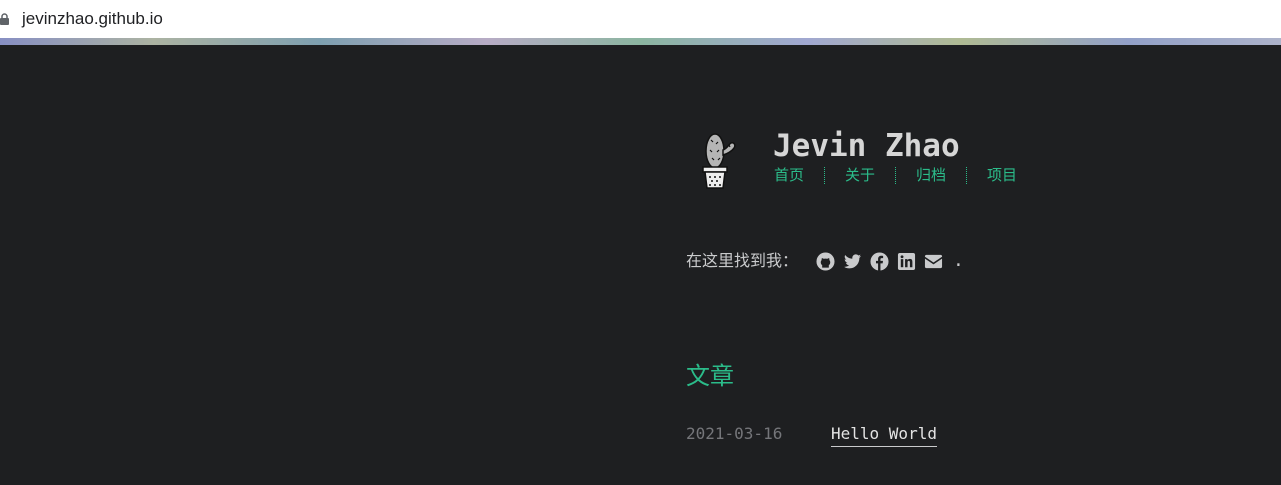 The image size is (1281, 485). Describe the element at coordinates (884, 434) in the screenshot. I see `post-link: Hello World` at that location.